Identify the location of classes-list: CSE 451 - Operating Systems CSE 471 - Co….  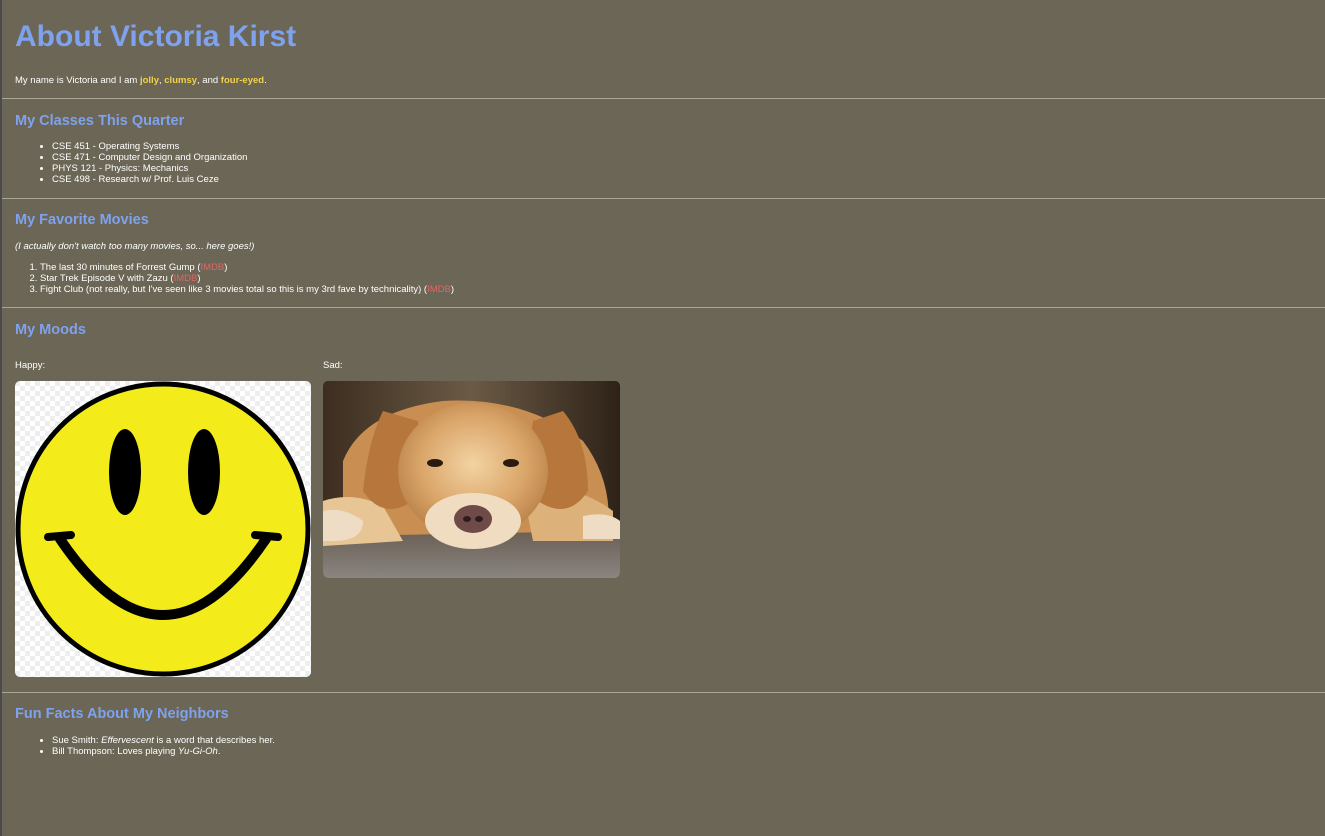
(131, 163).